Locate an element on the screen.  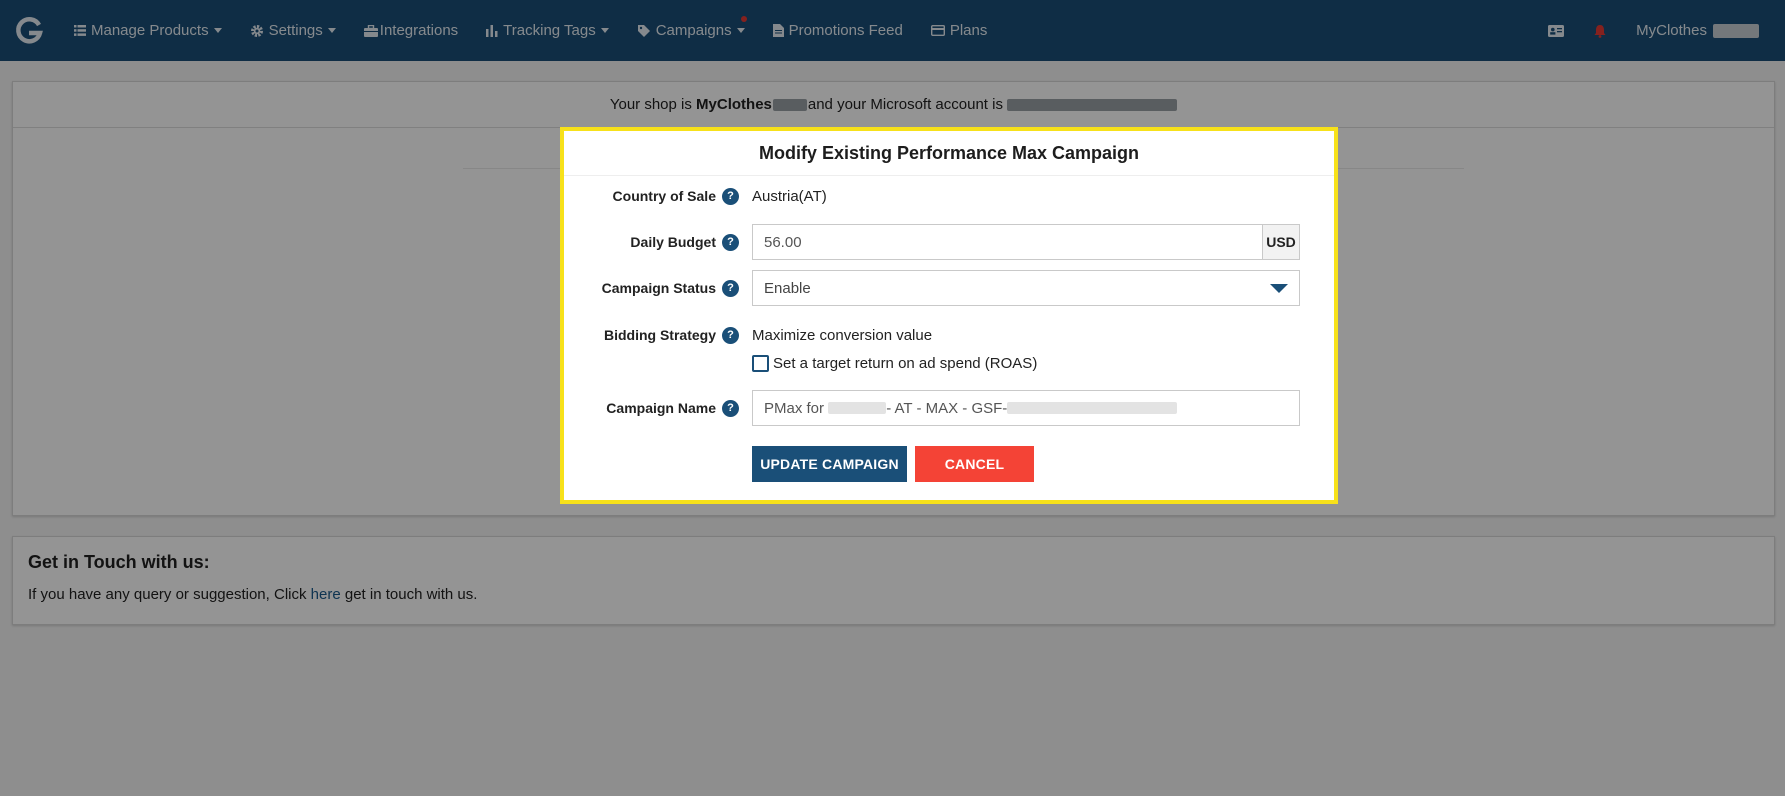
cancel-button: CANCEL is located at coordinates (974, 464).